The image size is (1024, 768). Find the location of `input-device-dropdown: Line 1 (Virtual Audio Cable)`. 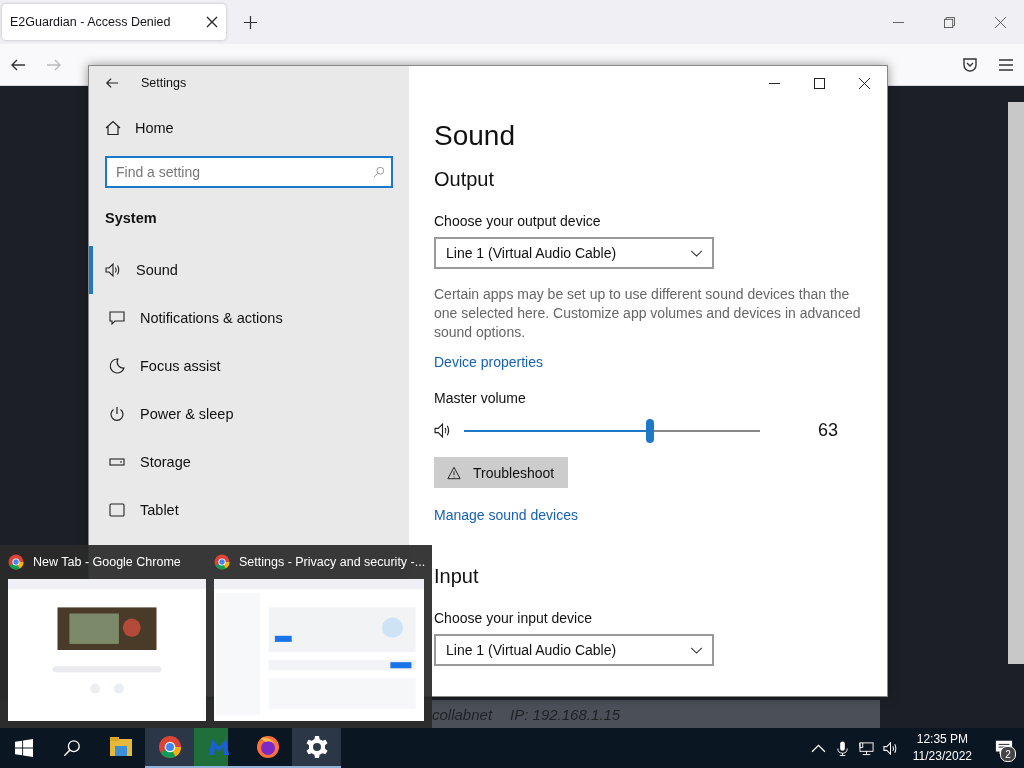

input-device-dropdown: Line 1 (Virtual Audio Cable) is located at coordinates (574, 650).